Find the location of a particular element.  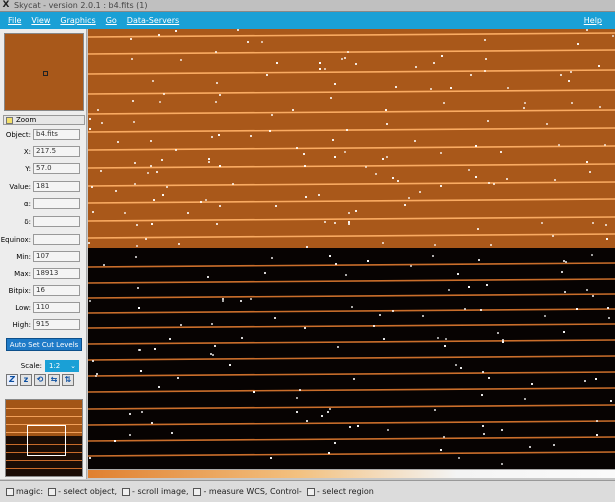

rotate-button: ⟲ is located at coordinates (40, 380).